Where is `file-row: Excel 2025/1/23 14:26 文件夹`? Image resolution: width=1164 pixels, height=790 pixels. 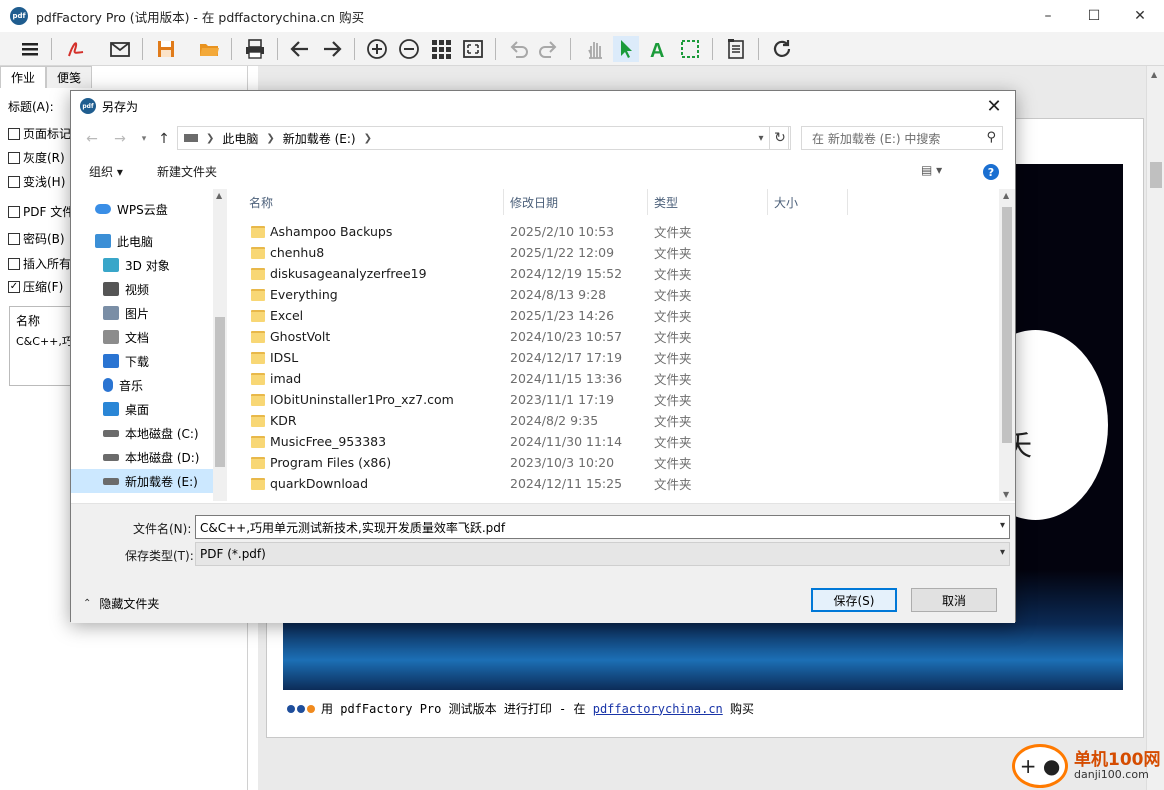
file-row: Excel 2025/1/23 14:26 文件夹 is located at coordinates (614, 315).